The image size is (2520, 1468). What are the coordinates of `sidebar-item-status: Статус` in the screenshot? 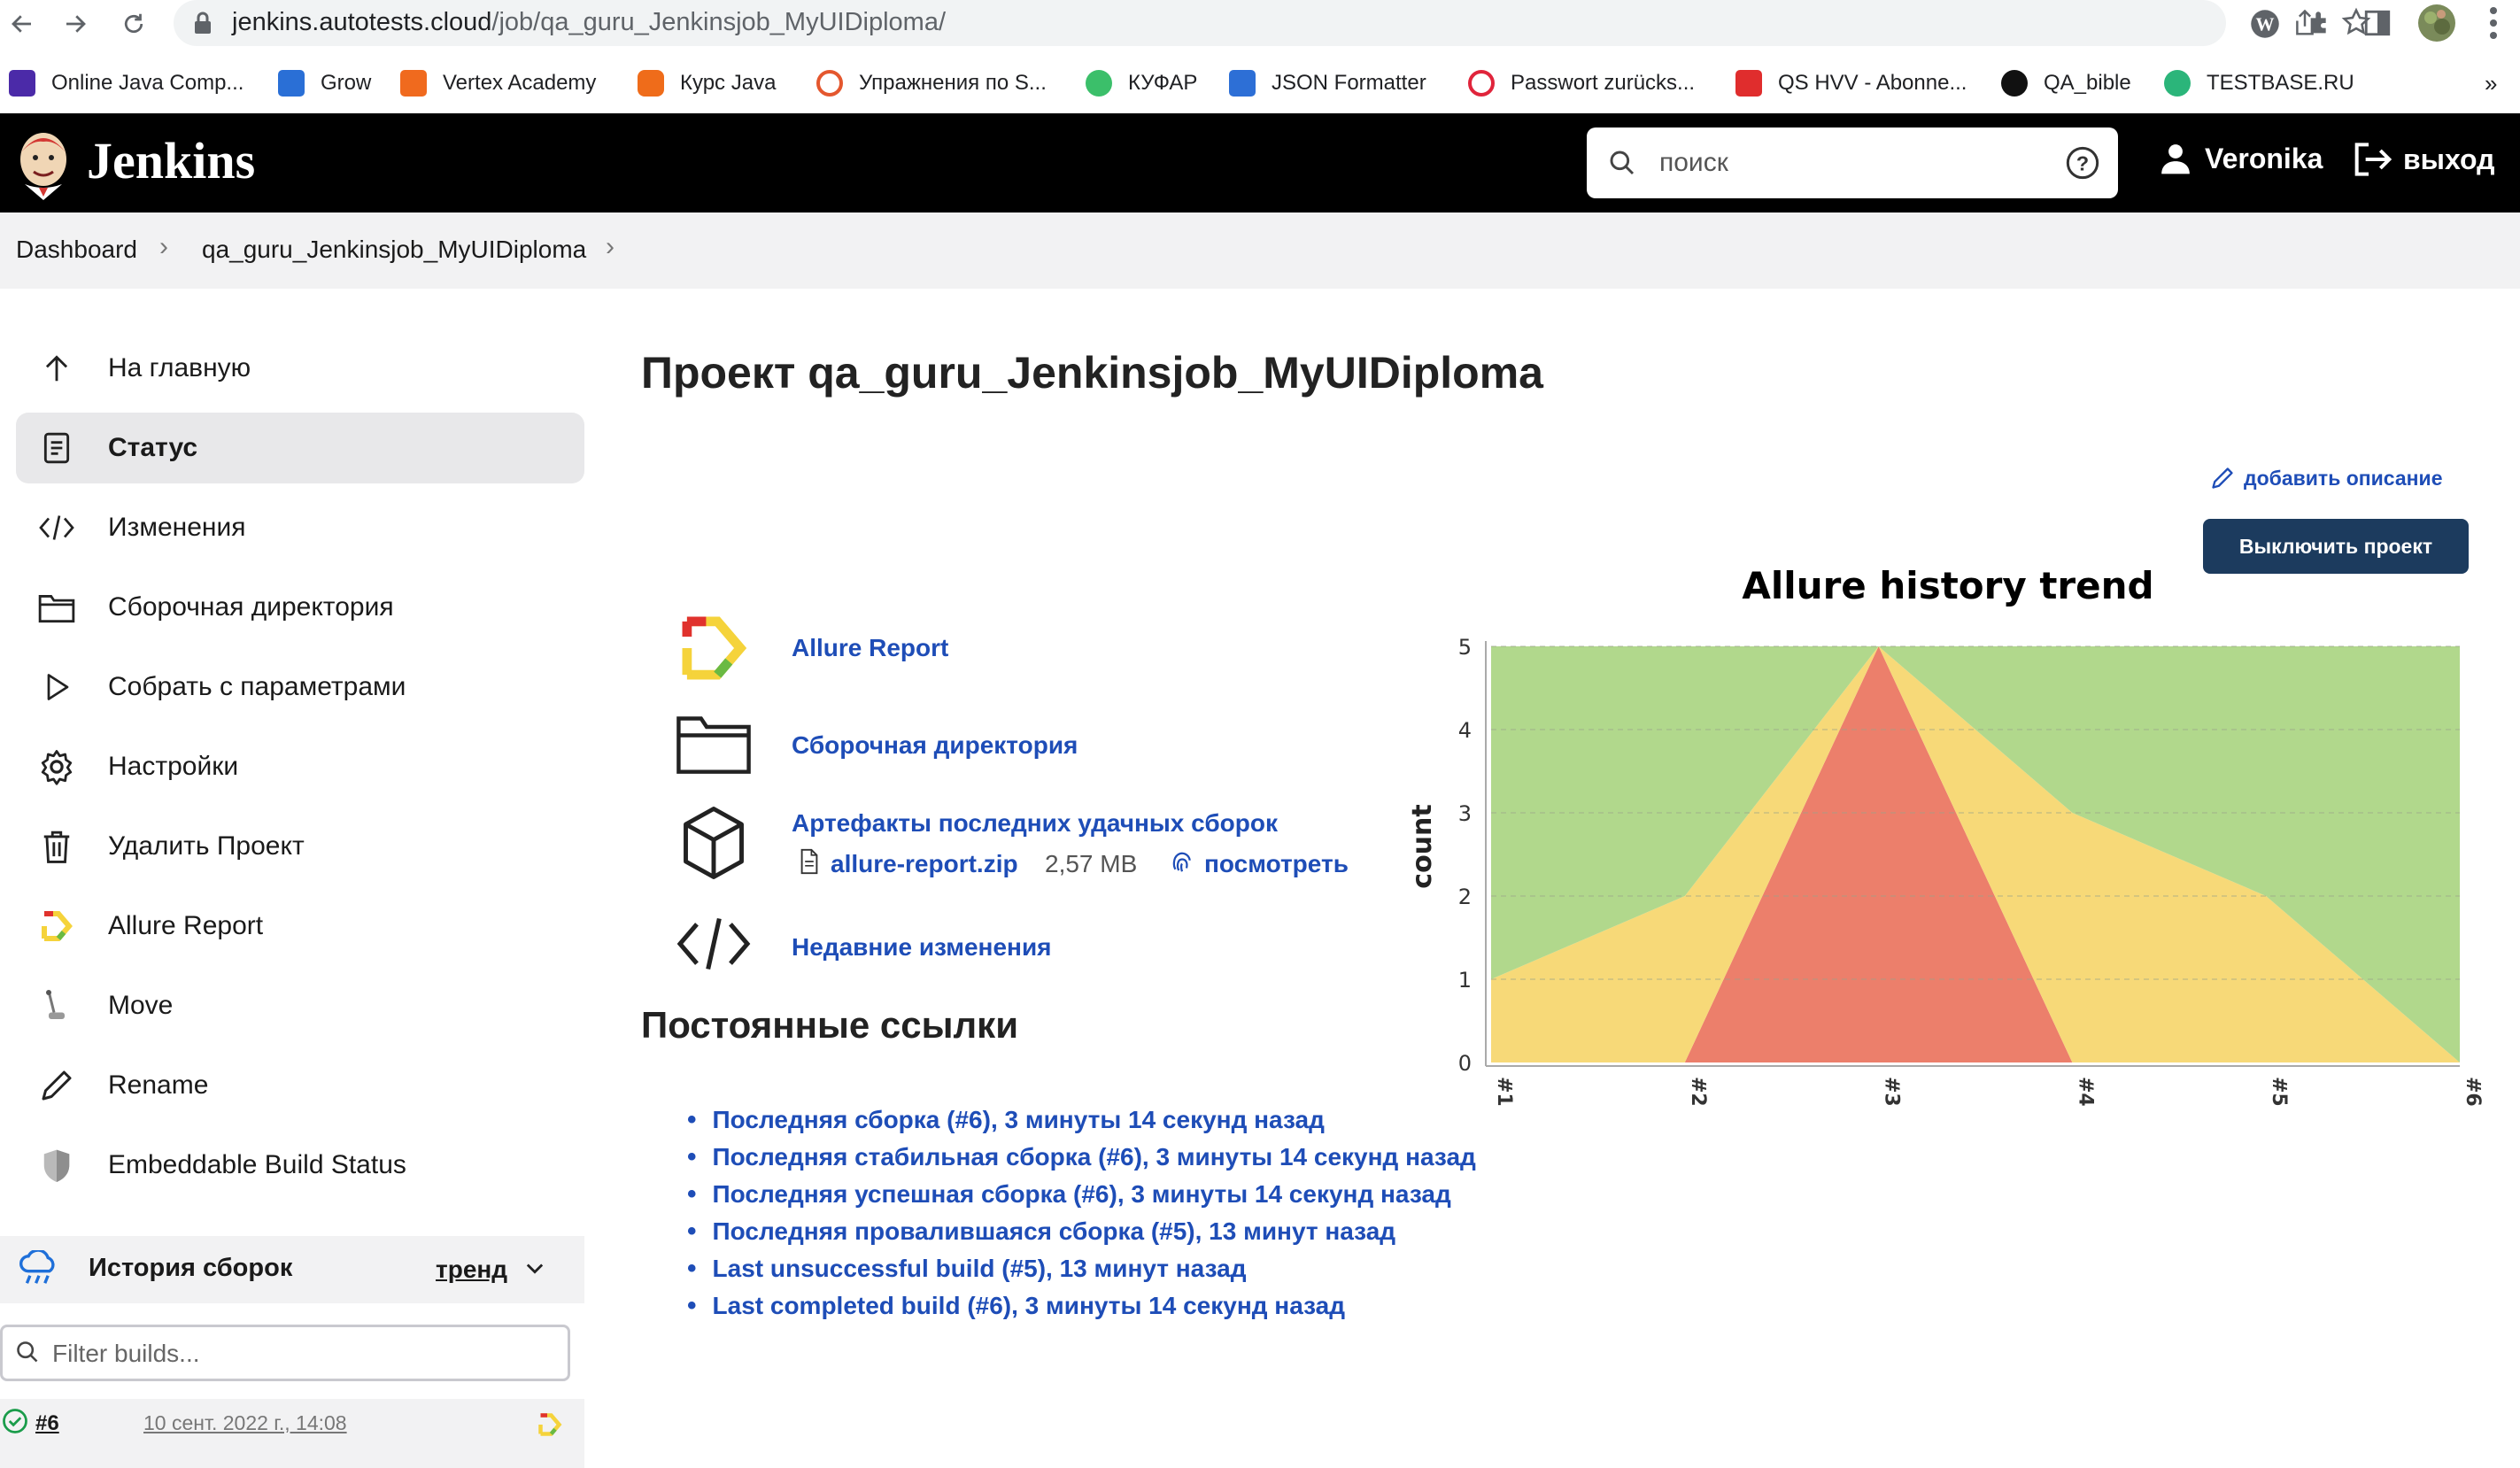 It's located at (300, 448).